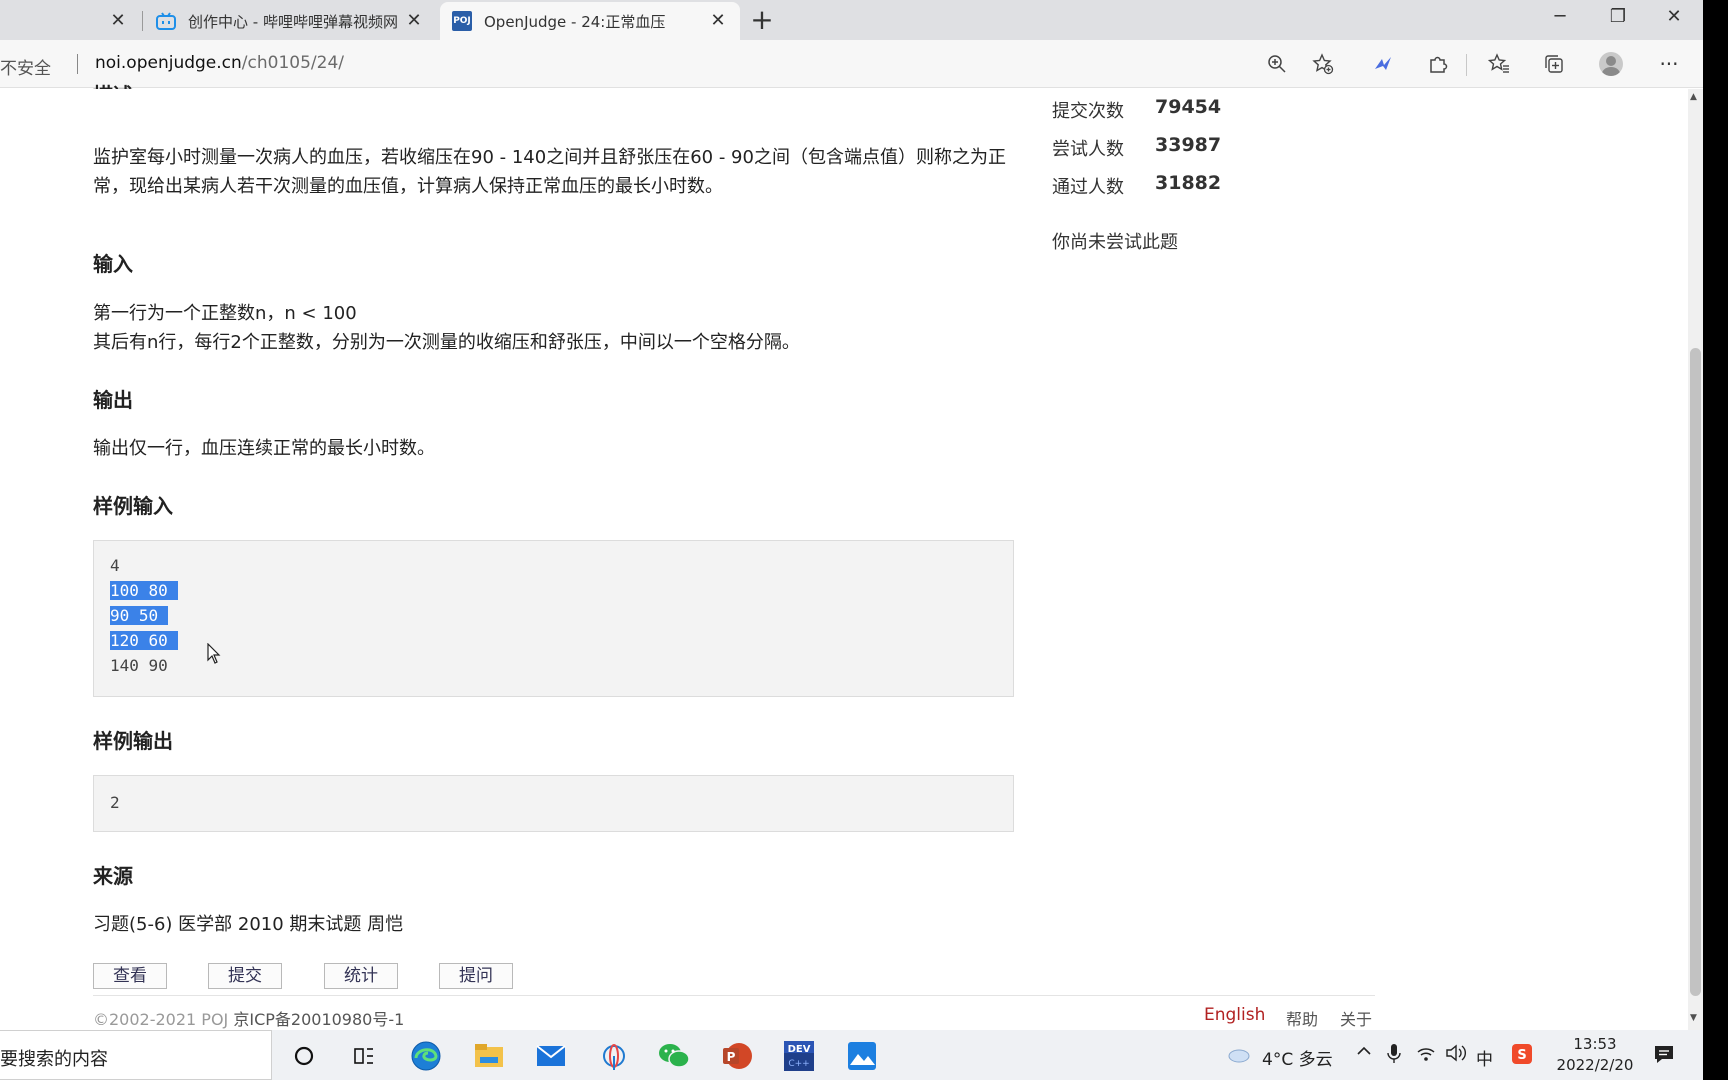  I want to click on weather-cloud-icon, so click(1239, 1056).